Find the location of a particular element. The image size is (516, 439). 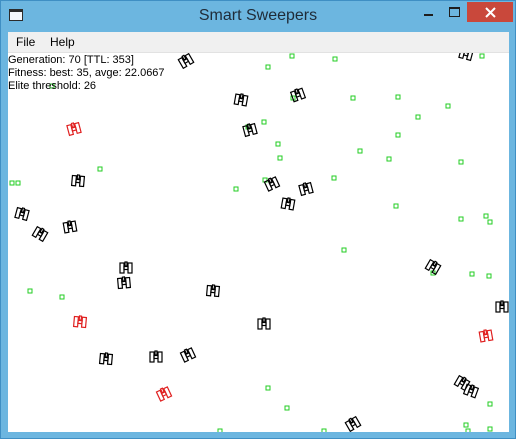

menu-help: Help is located at coordinates (62, 42).